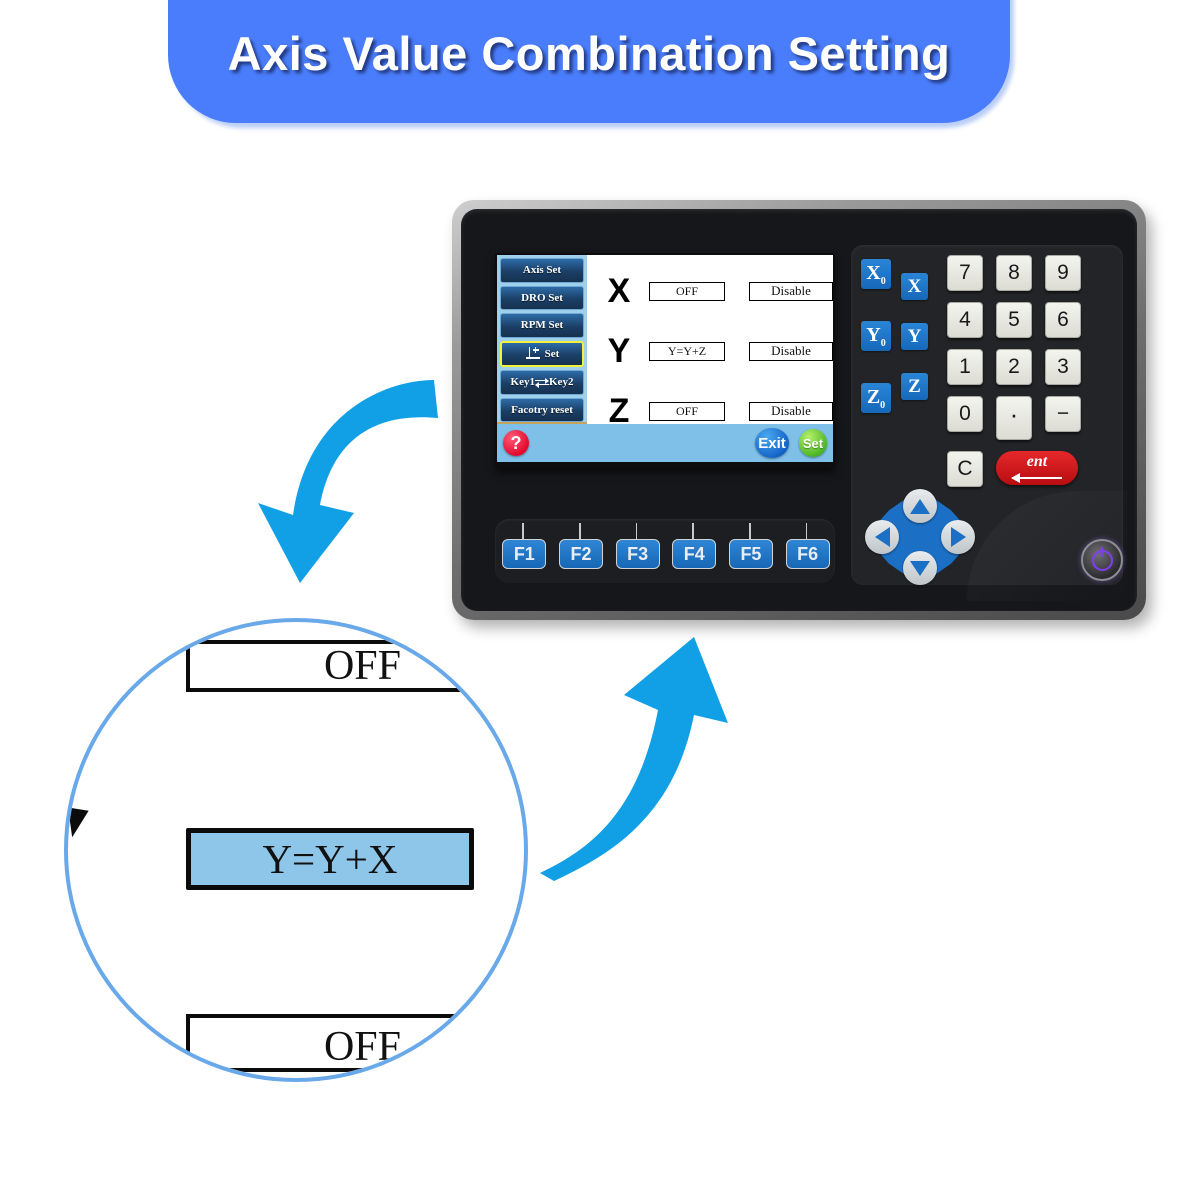 The width and height of the screenshot is (1200, 1200). Describe the element at coordinates (1014, 273) in the screenshot. I see `numpad-key-8: 8` at that location.